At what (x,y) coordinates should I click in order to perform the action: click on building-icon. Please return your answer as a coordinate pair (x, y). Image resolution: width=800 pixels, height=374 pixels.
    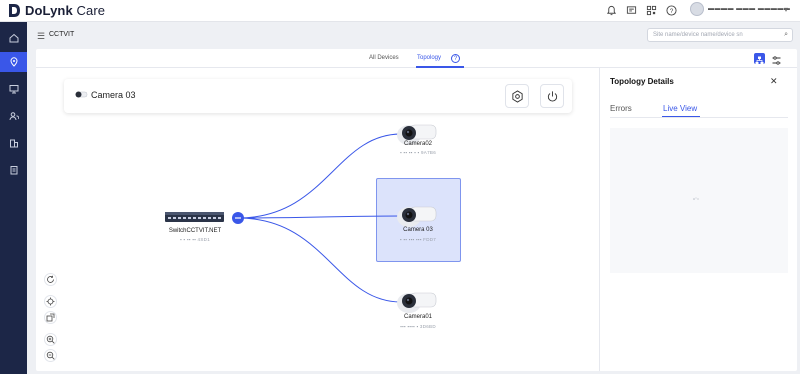
    Looking at the image, I should click on (13, 143).